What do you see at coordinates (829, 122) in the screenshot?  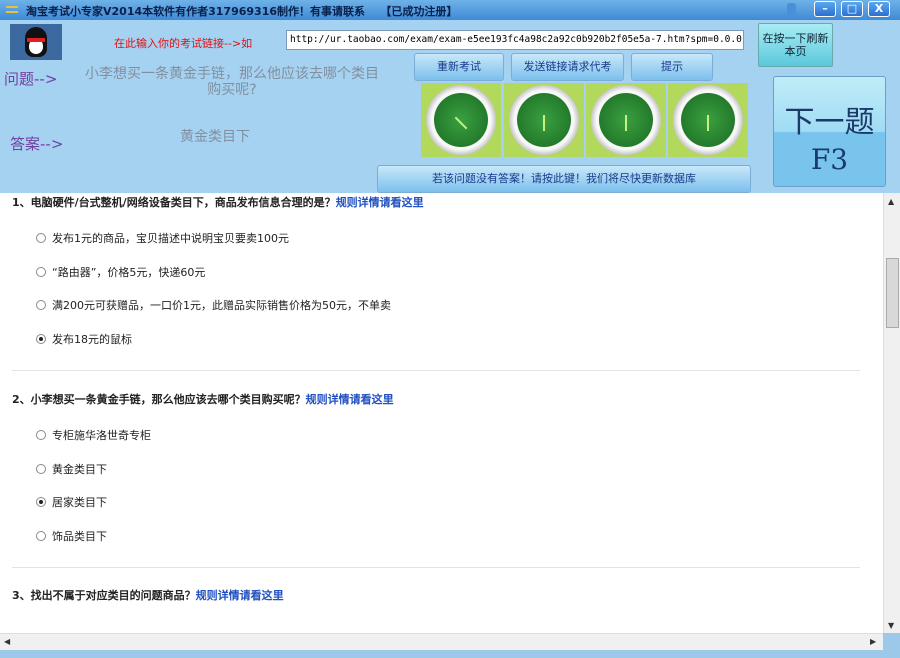 I see `next-label: 下一题` at bounding box center [829, 122].